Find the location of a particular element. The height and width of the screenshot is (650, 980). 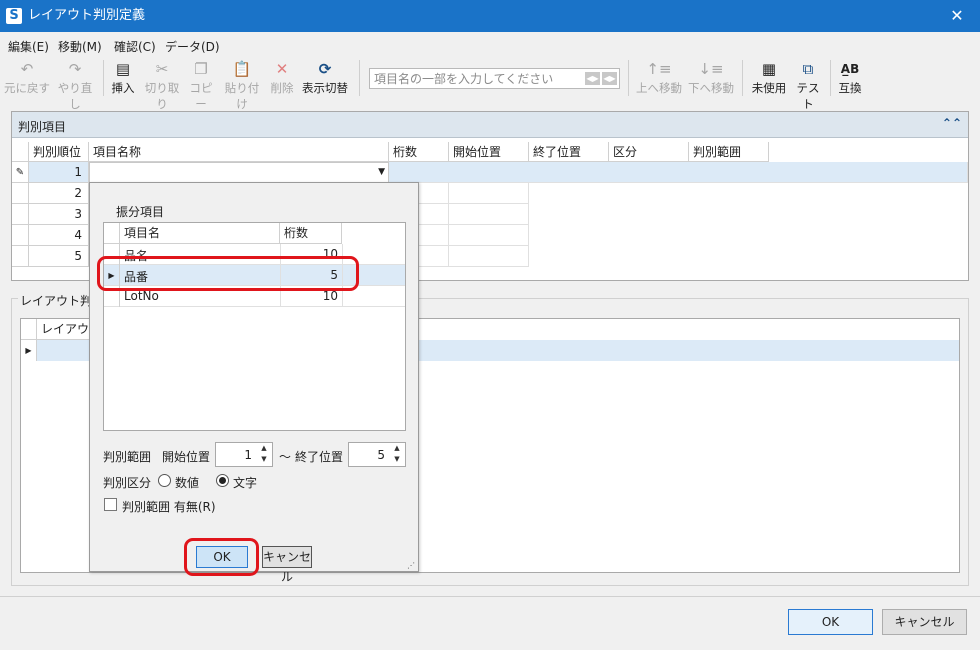

copy-button: ❐ コピー is located at coordinates (201, 85).